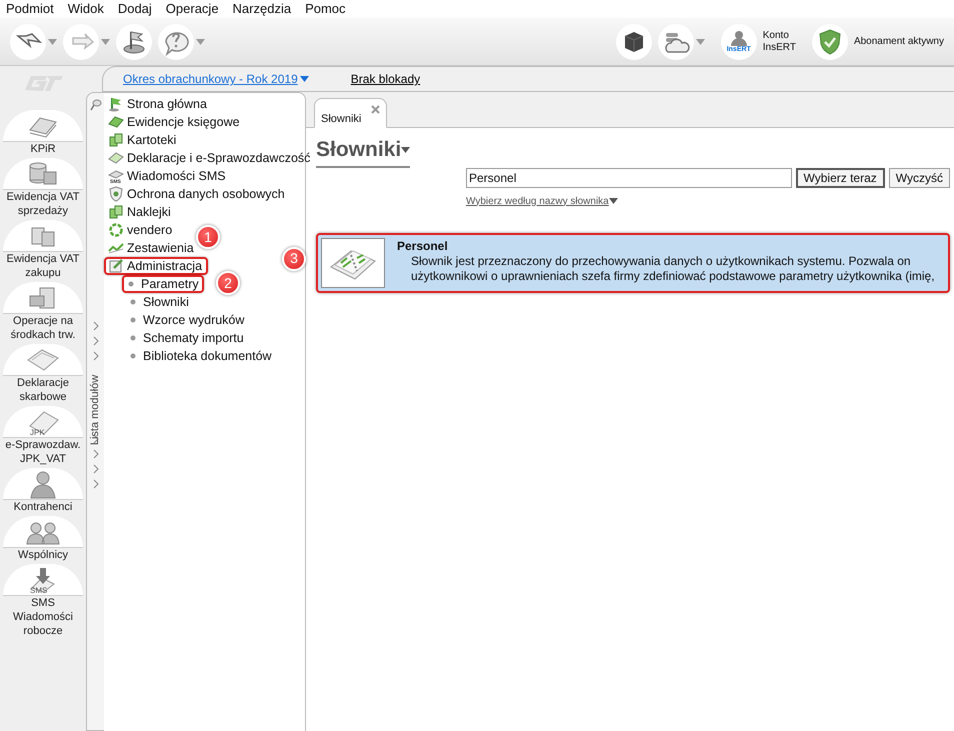  I want to click on edit-icon, so click(116, 266).